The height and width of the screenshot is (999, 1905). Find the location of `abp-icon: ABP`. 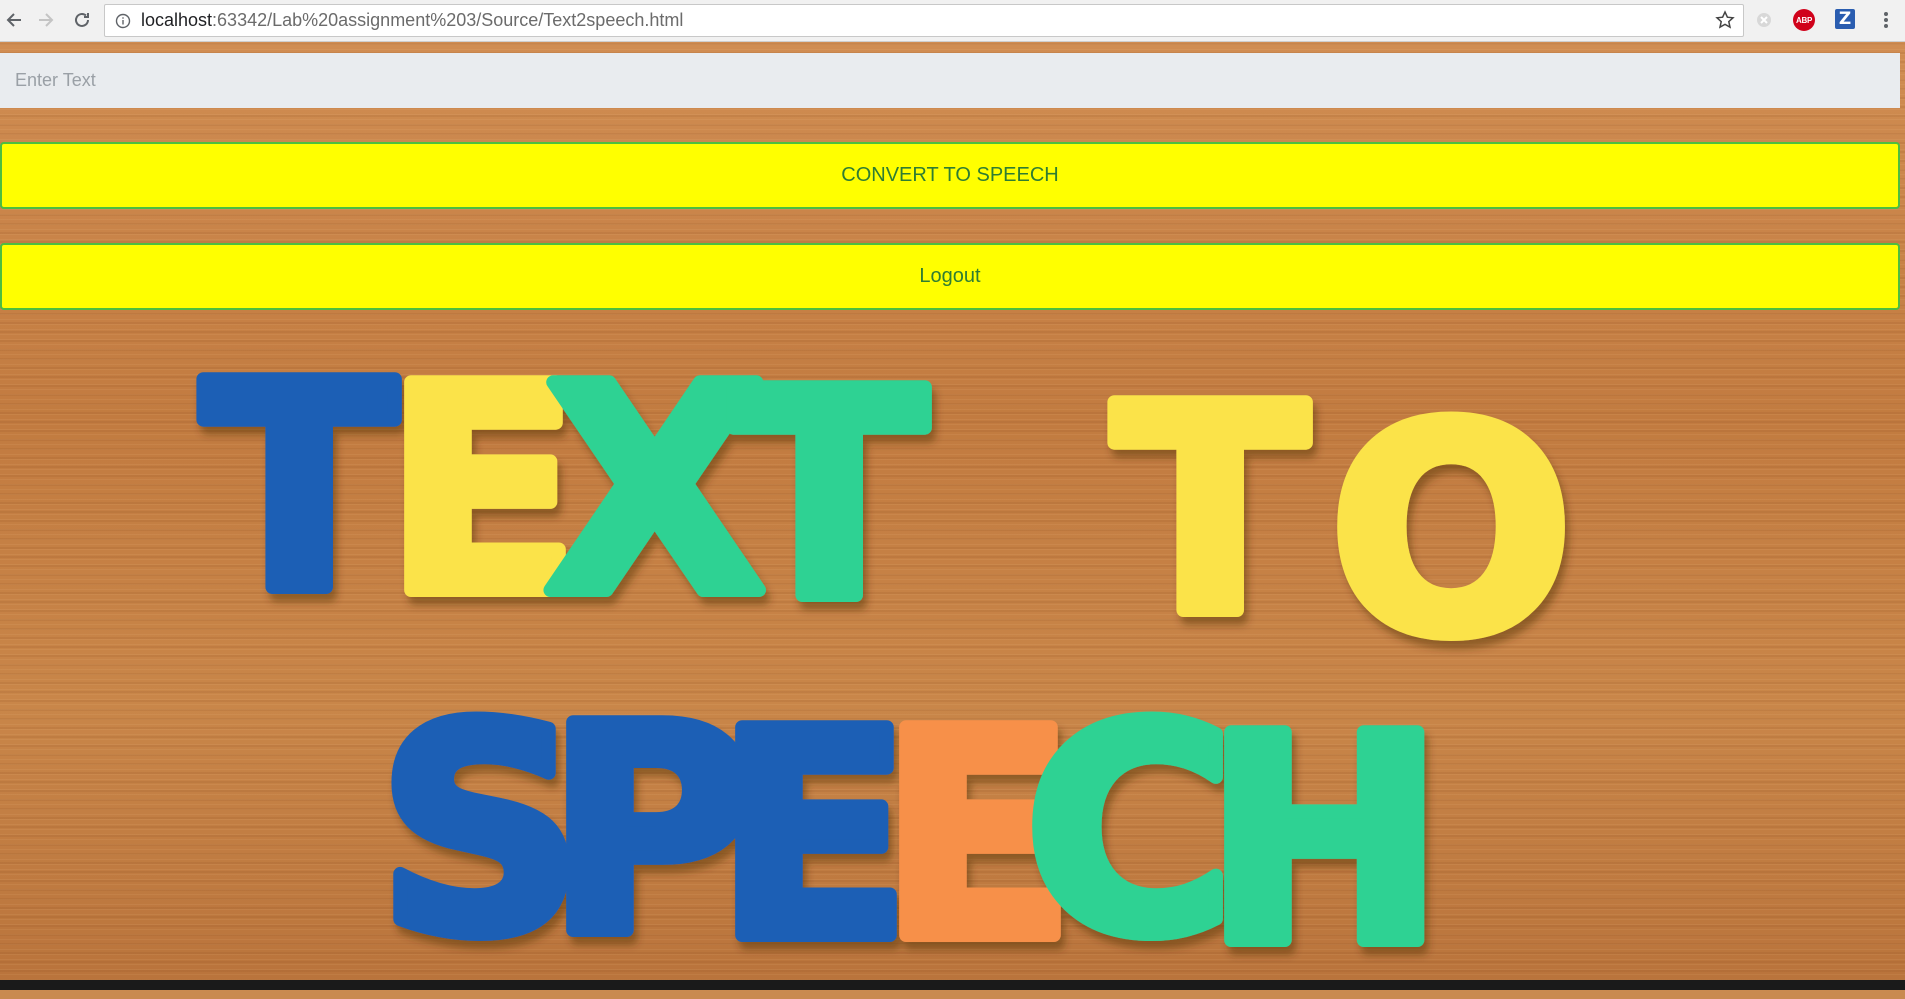

abp-icon: ABP is located at coordinates (1804, 20).